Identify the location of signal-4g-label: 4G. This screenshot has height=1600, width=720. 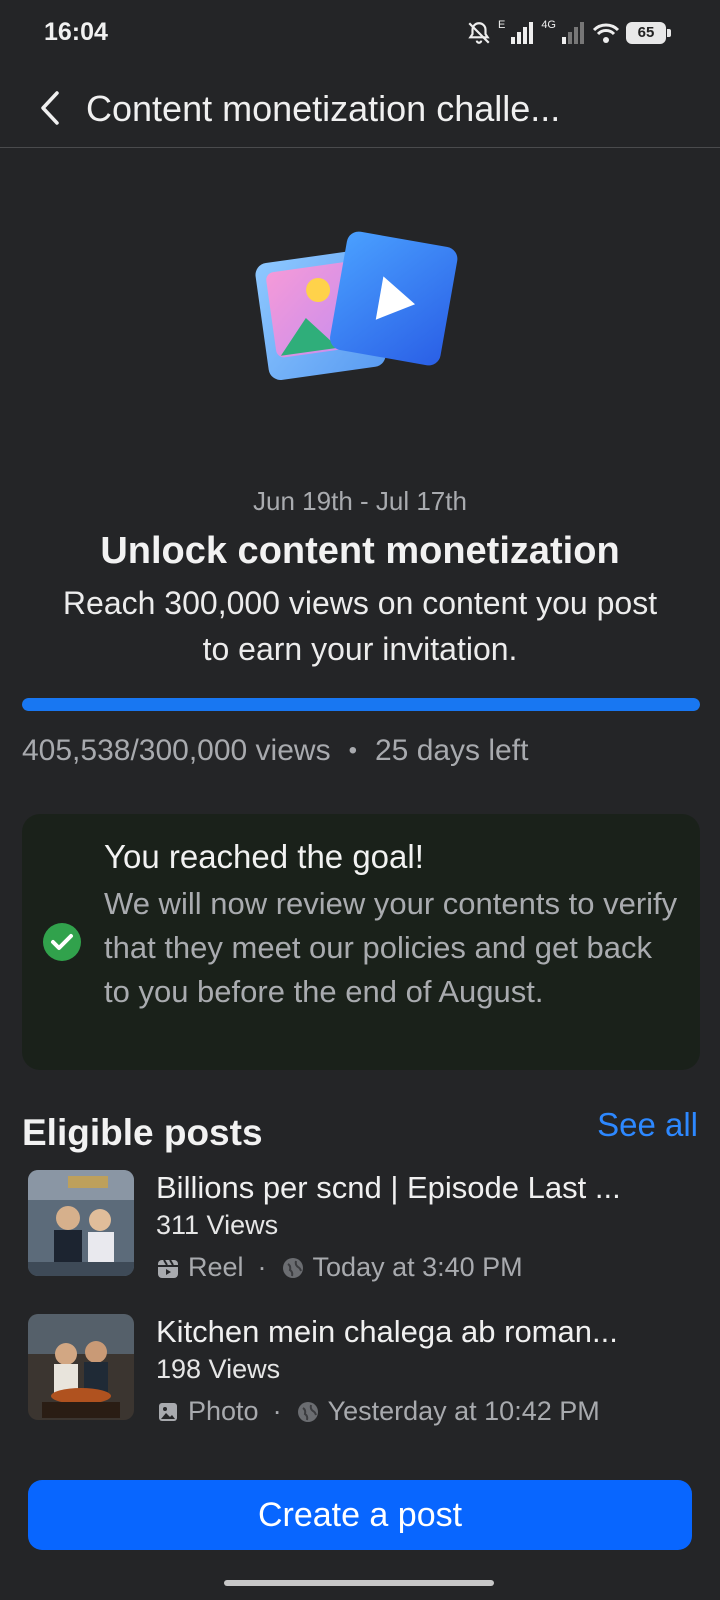
(548, 25).